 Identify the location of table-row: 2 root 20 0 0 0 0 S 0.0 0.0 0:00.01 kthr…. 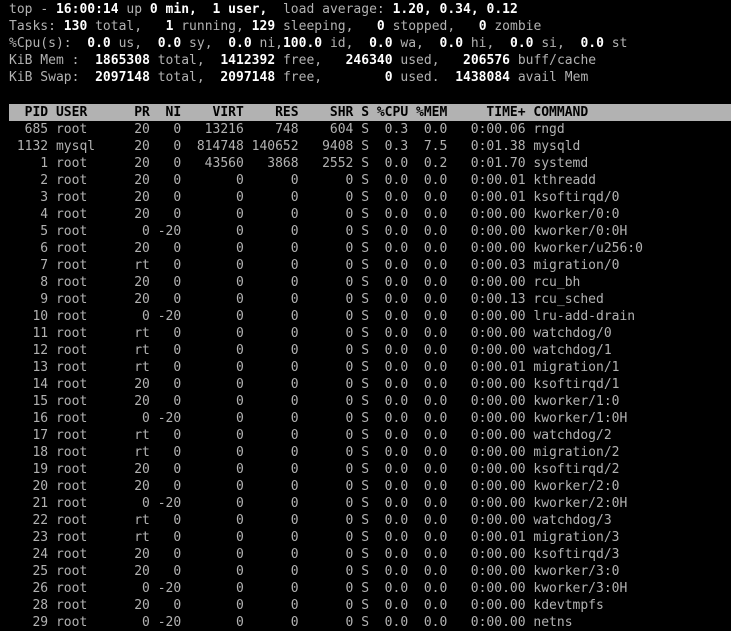
(370, 180).